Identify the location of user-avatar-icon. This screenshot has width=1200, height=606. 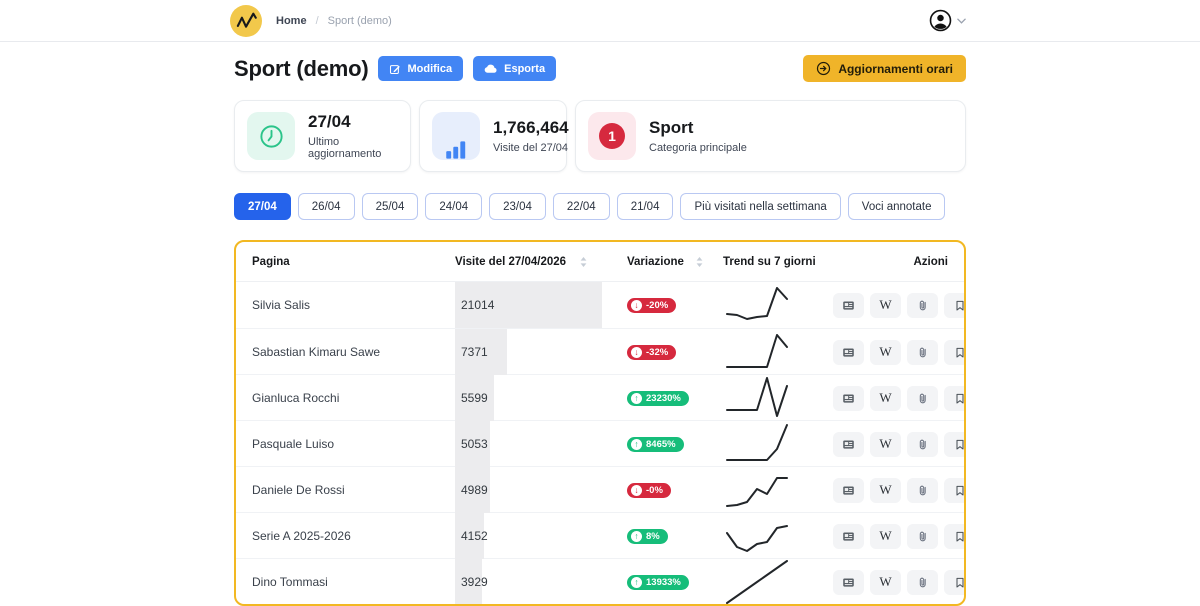
(940, 20).